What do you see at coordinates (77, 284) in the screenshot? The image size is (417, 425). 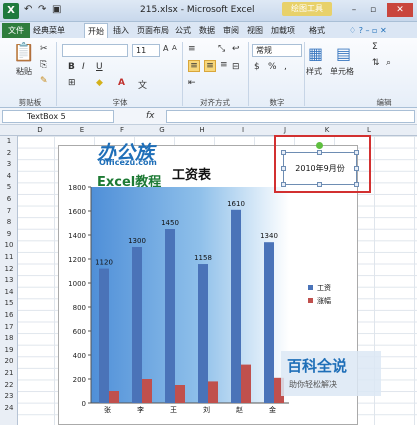 I see `y-tick-label: 1000` at bounding box center [77, 284].